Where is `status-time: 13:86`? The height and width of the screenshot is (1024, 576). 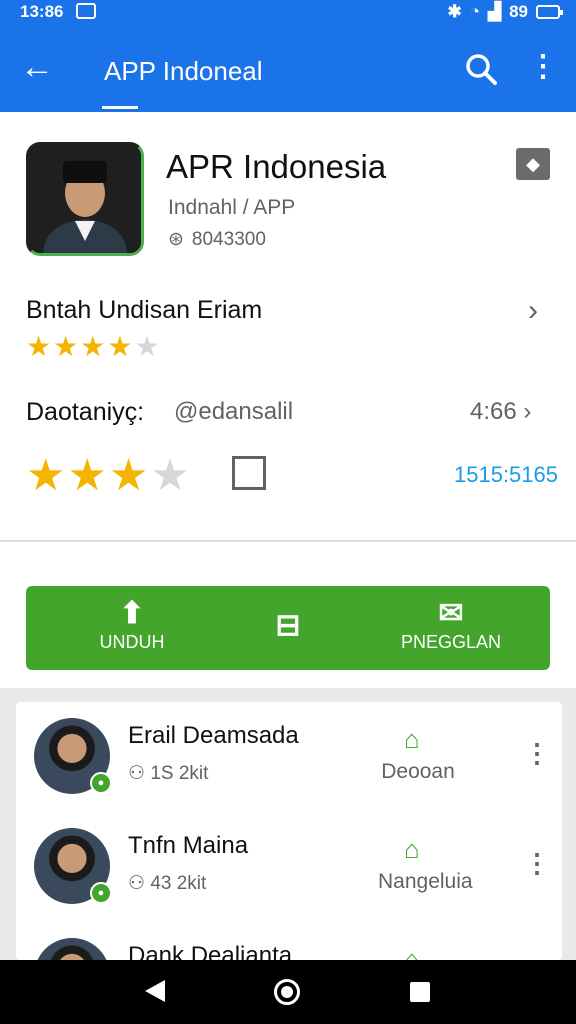 status-time: 13:86 is located at coordinates (42, 11).